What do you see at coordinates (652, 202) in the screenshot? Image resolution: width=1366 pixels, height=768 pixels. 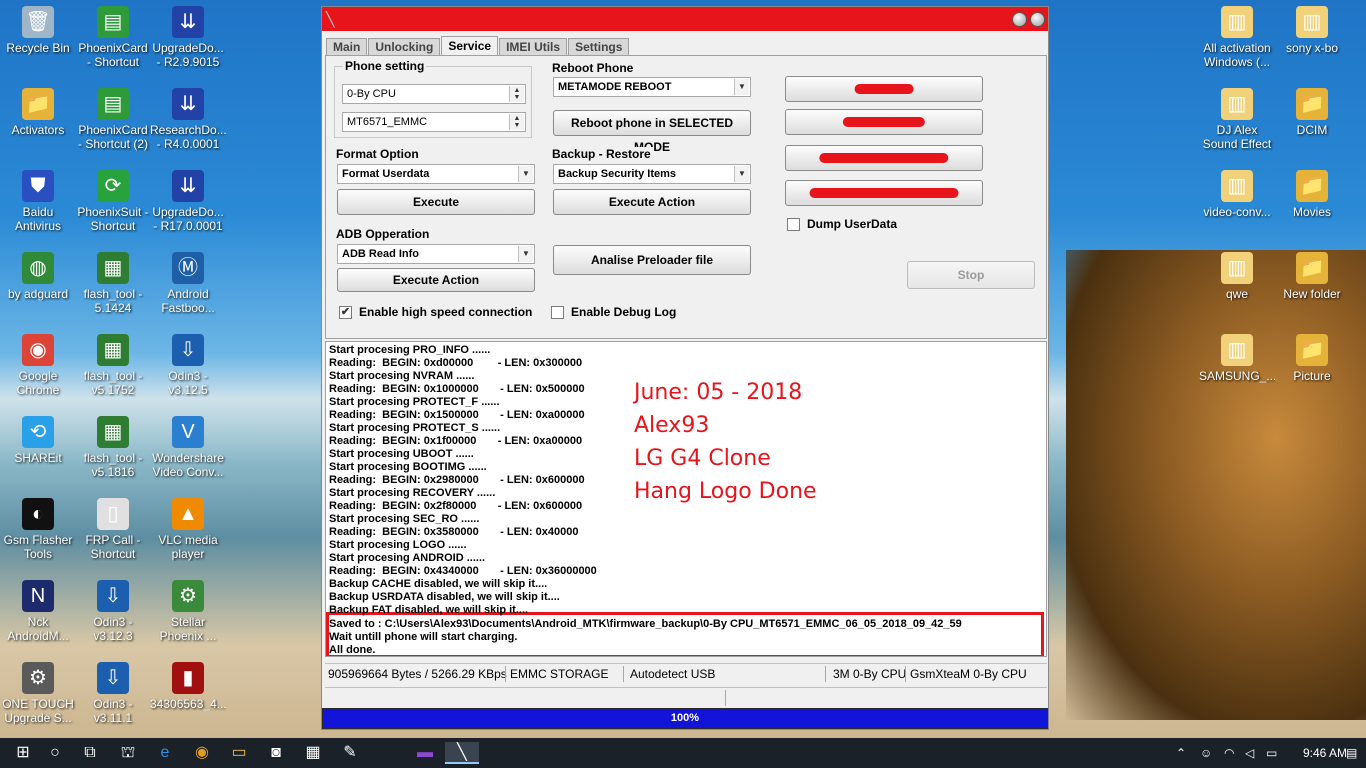 I see `backup-execute-action-button: Execute Action` at bounding box center [652, 202].